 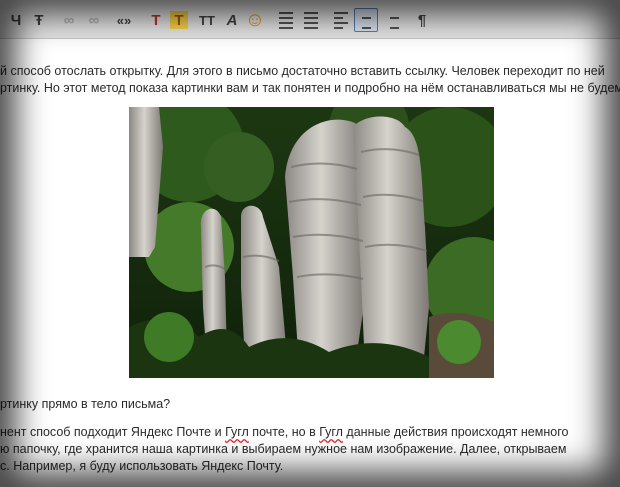 I want to click on clear-format-icon: A, so click(x=232, y=20).